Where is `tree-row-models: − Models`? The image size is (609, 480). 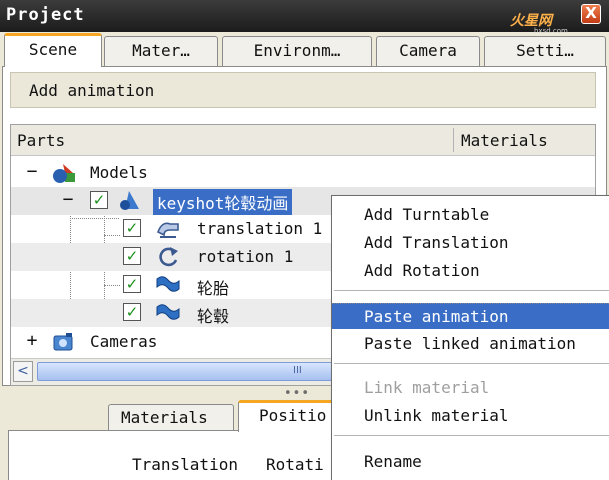
tree-row-models: − Models is located at coordinates (303, 173).